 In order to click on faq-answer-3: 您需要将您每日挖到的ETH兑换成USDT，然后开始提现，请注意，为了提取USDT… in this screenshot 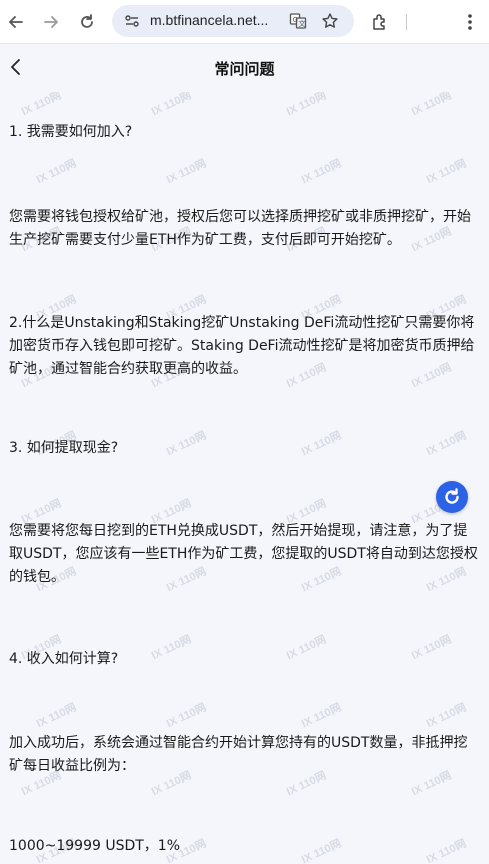, I will do `click(243, 554)`.